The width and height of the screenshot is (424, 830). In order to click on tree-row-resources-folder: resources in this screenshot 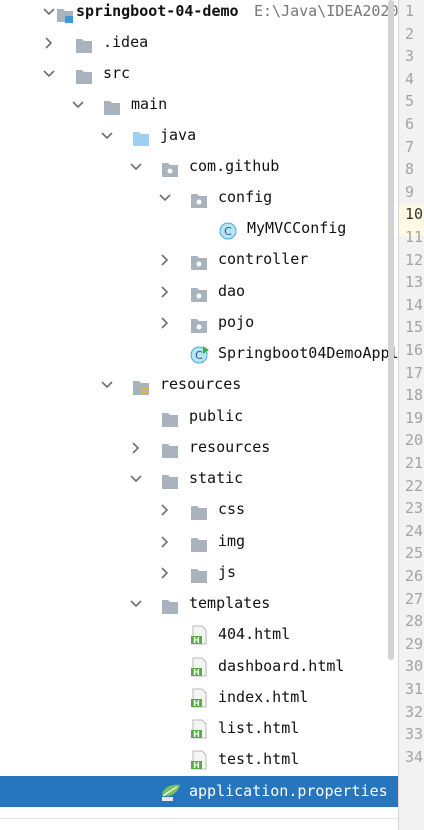, I will do `click(199, 447)`.